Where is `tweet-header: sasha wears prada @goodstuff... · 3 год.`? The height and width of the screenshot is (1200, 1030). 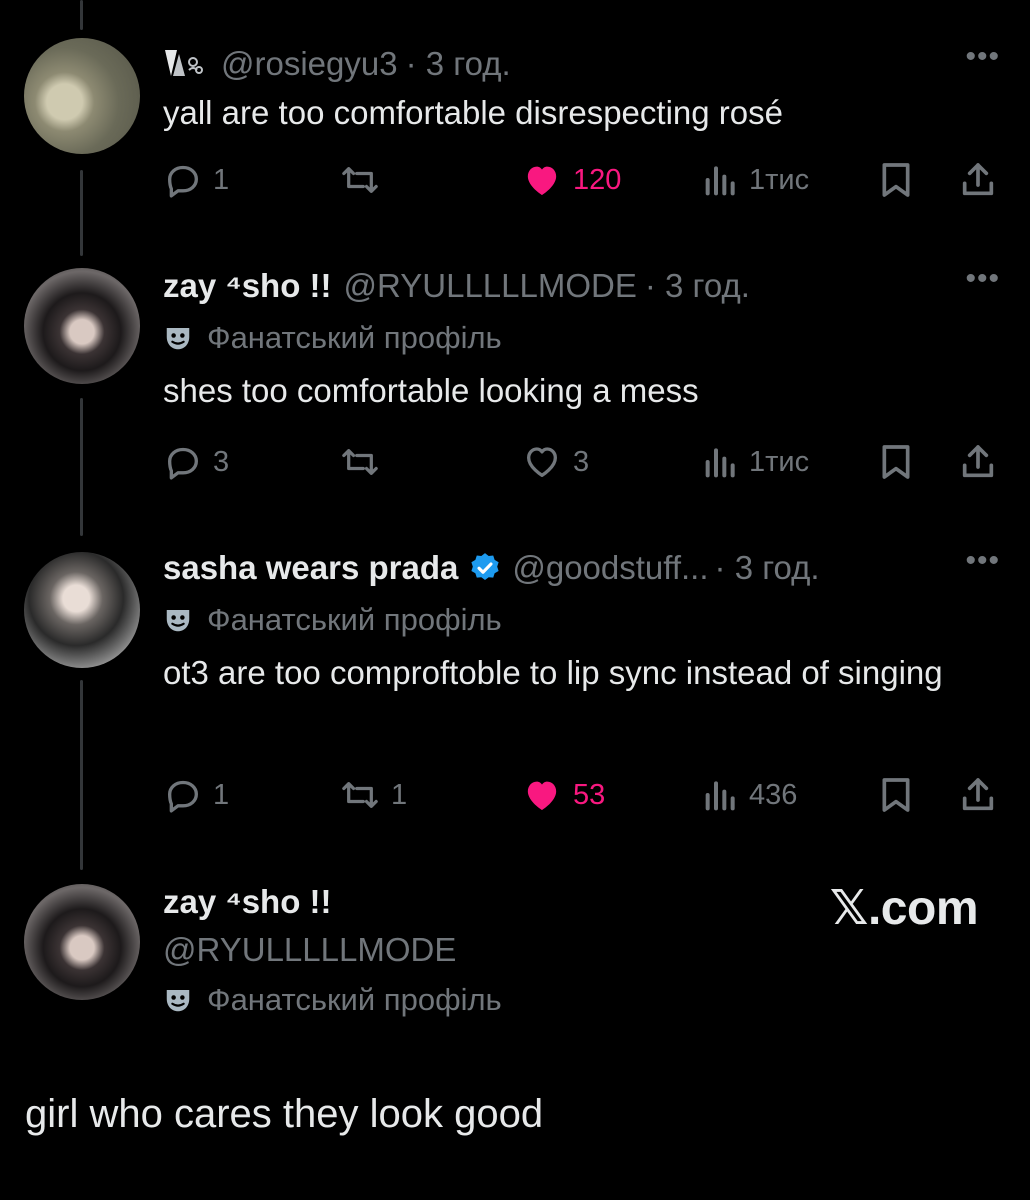
tweet-header: sasha wears prada @goodstuff... · 3 год. is located at coordinates (581, 568).